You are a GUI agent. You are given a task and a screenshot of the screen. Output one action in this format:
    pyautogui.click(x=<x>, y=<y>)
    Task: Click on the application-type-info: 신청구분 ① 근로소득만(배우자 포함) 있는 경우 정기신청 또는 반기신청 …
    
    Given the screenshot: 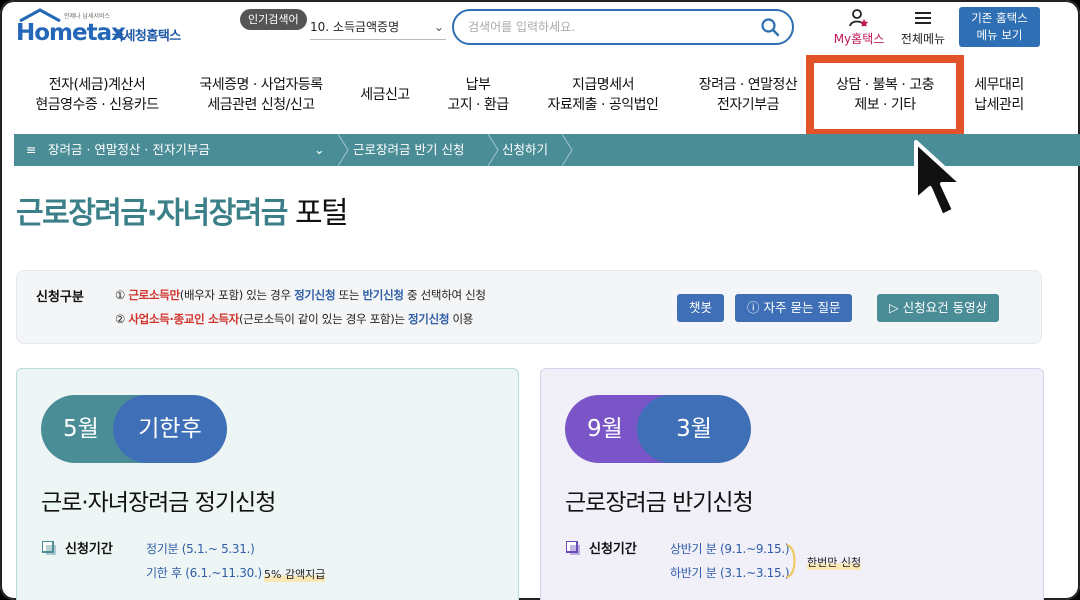 What is the action you would take?
    pyautogui.click(x=529, y=307)
    